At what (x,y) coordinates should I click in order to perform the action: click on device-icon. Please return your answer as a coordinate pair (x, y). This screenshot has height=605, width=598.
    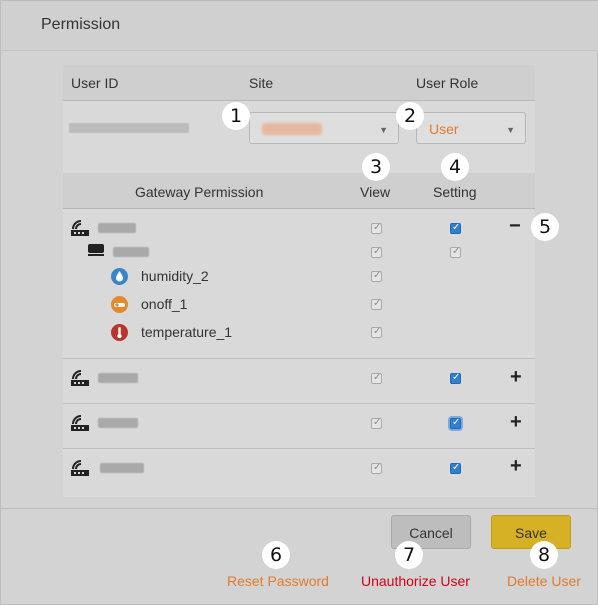
    Looking at the image, I should click on (96, 250).